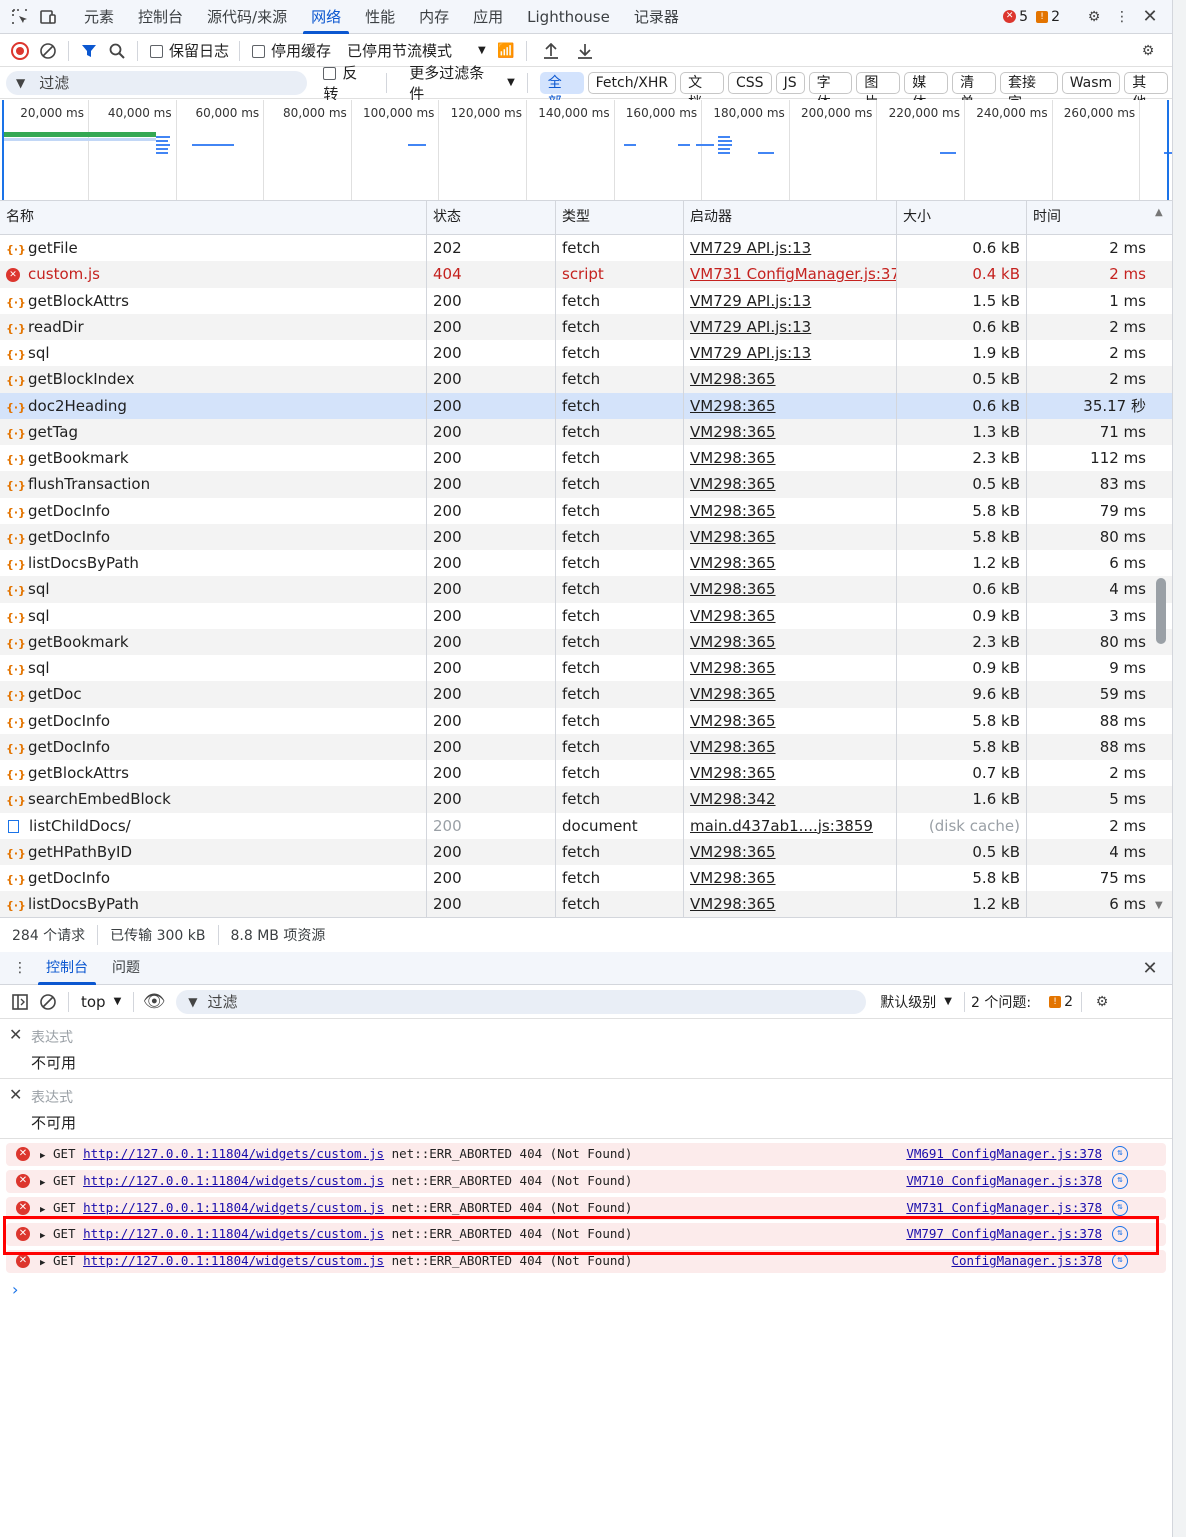  I want to click on devtools-tab: Lighthouse, so click(568, 17).